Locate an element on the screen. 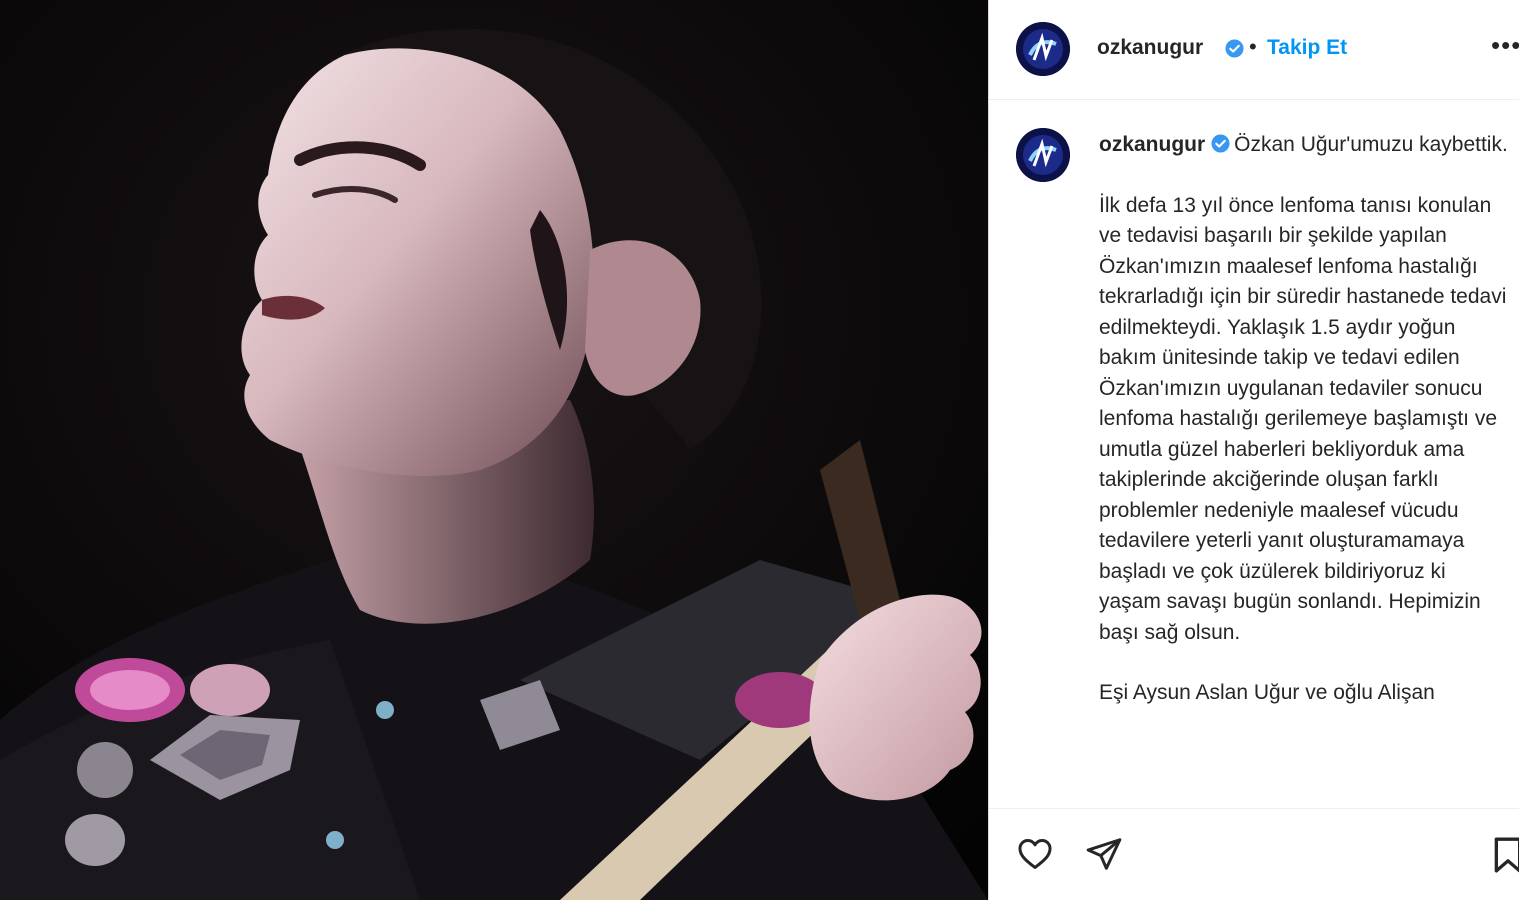 This screenshot has height=900, width=1519. avatar is located at coordinates (1043, 49).